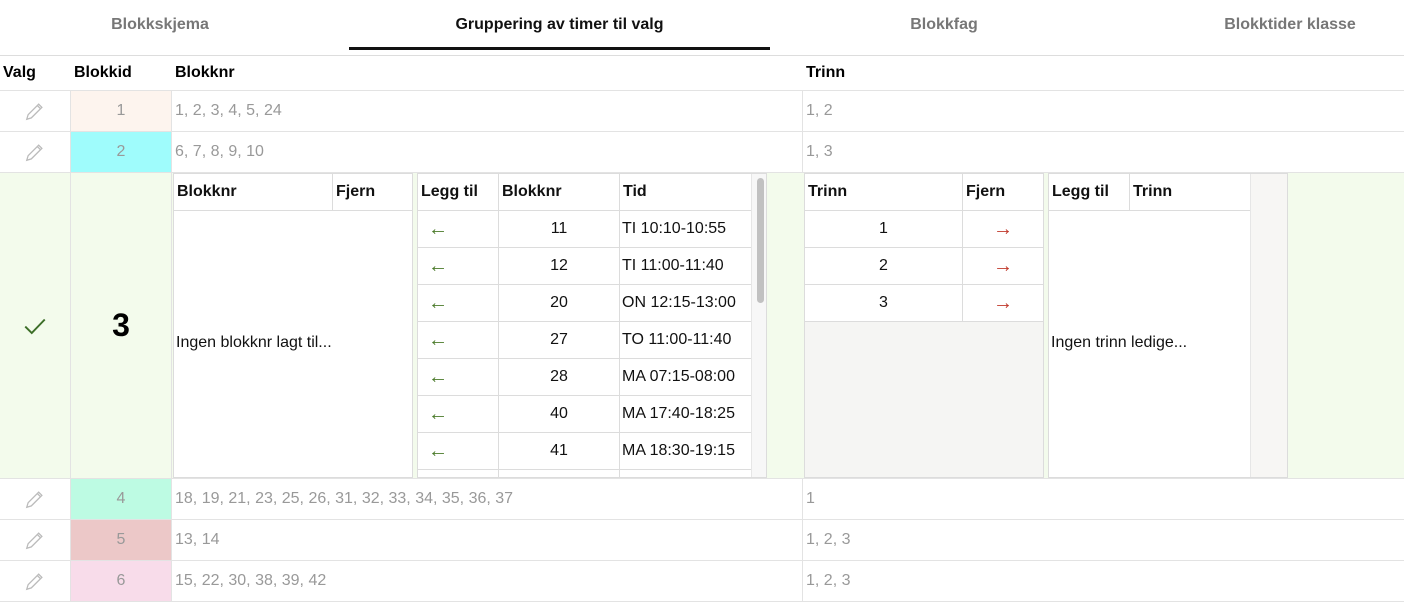 Image resolution: width=1404 pixels, height=602 pixels. I want to click on trinn-cell: 1, 3, so click(819, 151).